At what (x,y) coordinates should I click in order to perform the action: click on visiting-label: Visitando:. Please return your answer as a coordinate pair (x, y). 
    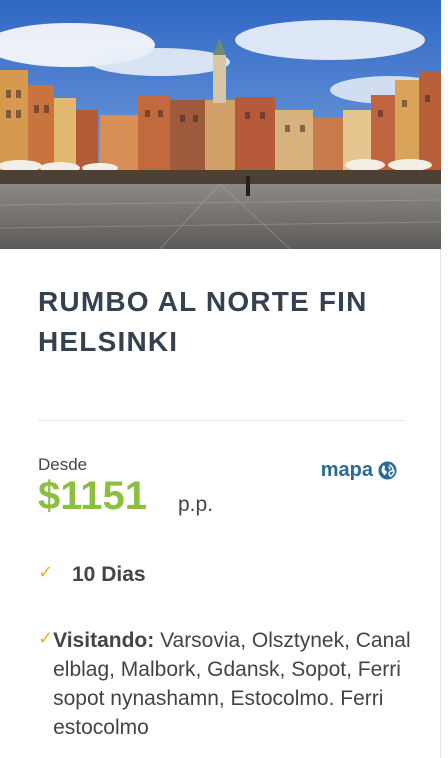
    Looking at the image, I should click on (104, 640).